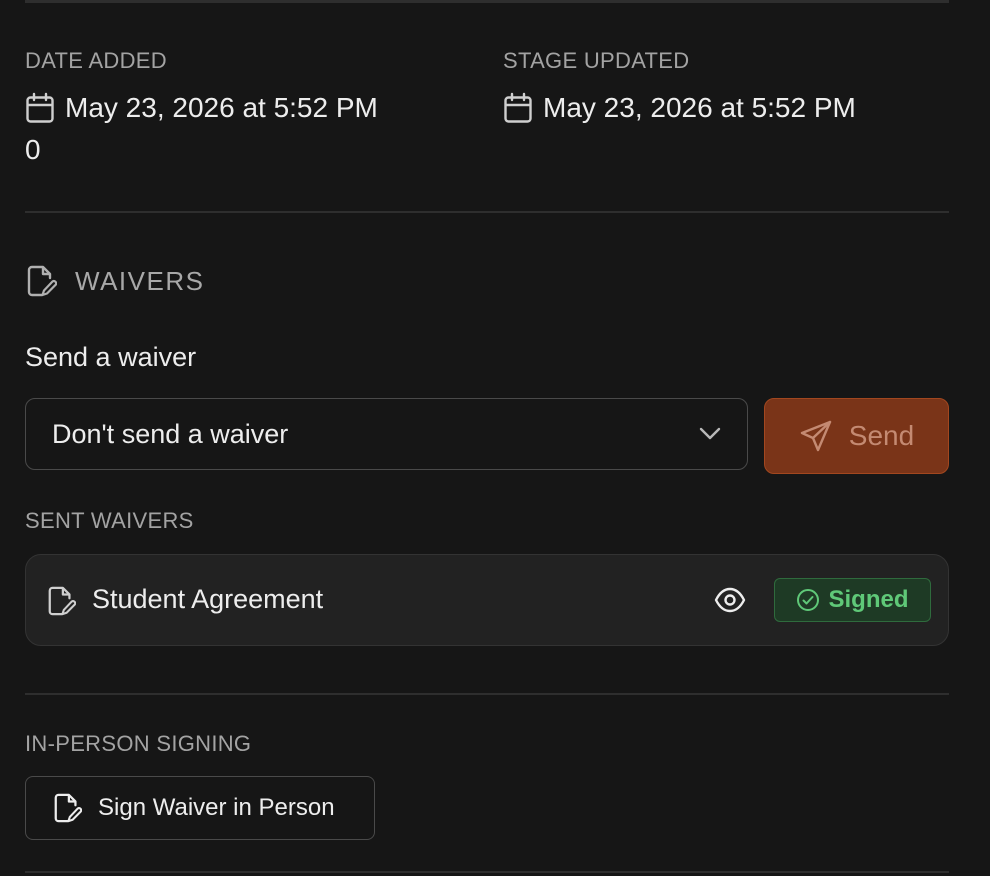 The height and width of the screenshot is (876, 990). What do you see at coordinates (808, 600) in the screenshot?
I see `check-circle-icon` at bounding box center [808, 600].